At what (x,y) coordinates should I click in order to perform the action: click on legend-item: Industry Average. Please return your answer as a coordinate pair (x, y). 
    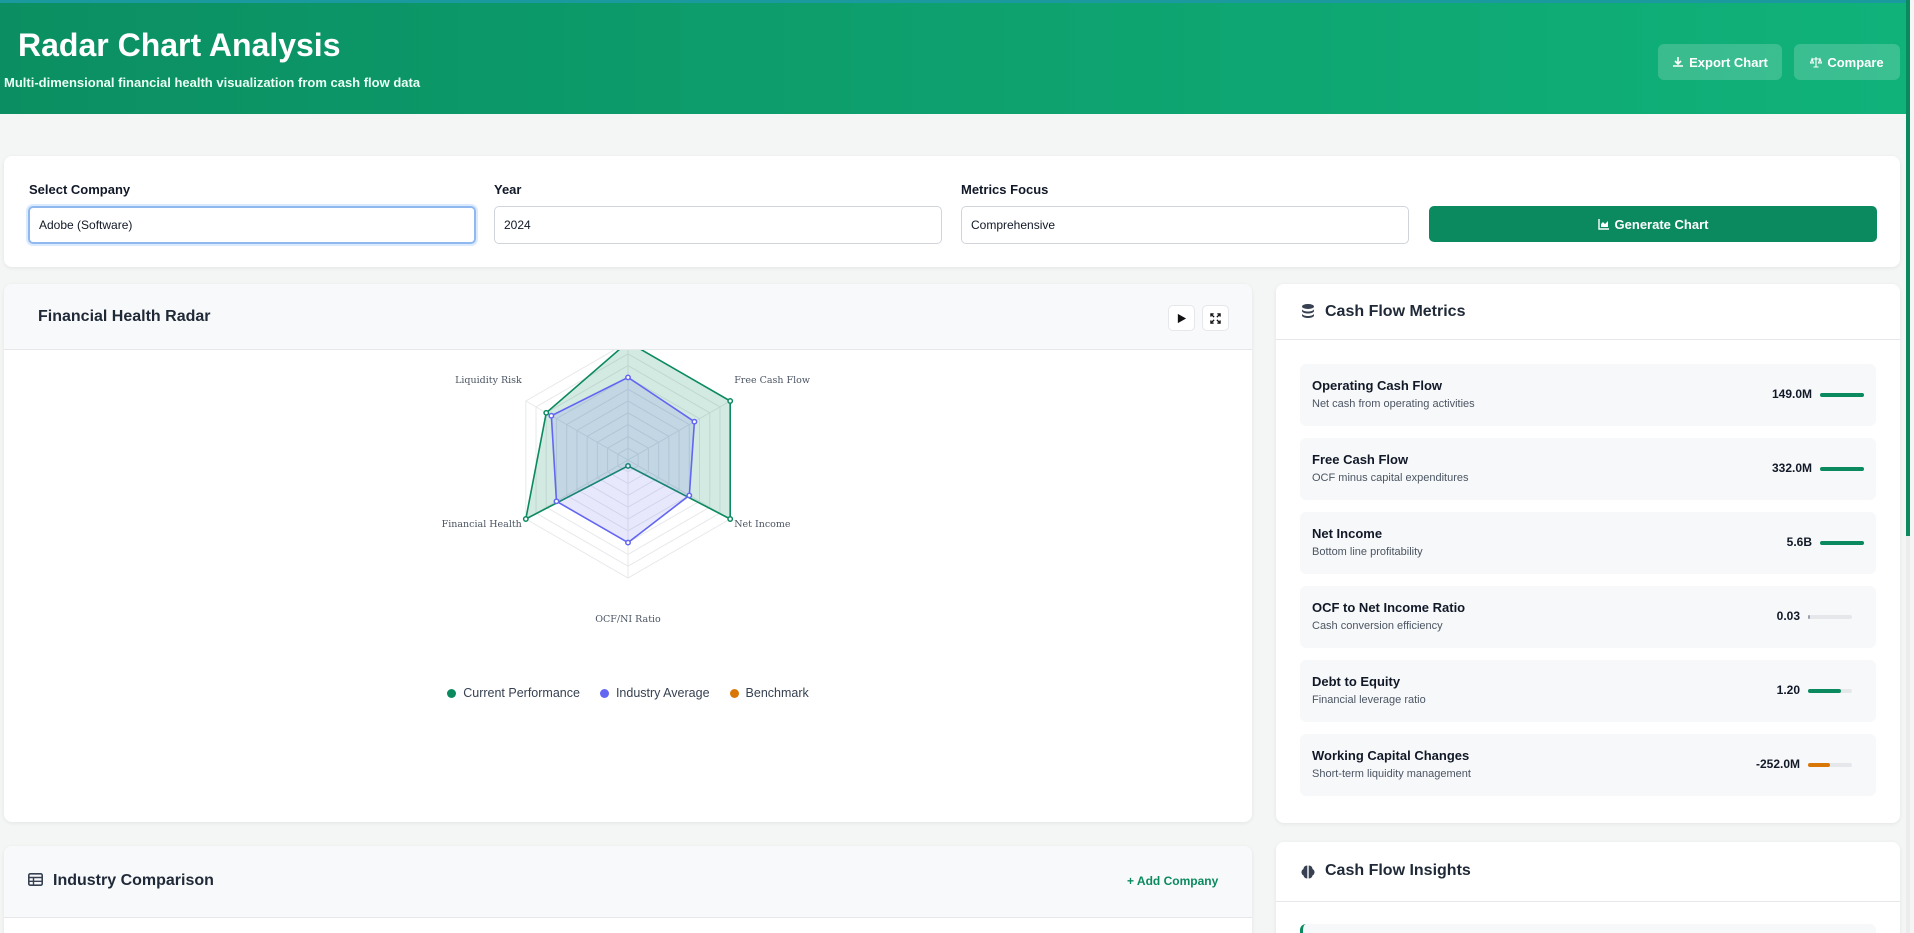
    Looking at the image, I should click on (654, 693).